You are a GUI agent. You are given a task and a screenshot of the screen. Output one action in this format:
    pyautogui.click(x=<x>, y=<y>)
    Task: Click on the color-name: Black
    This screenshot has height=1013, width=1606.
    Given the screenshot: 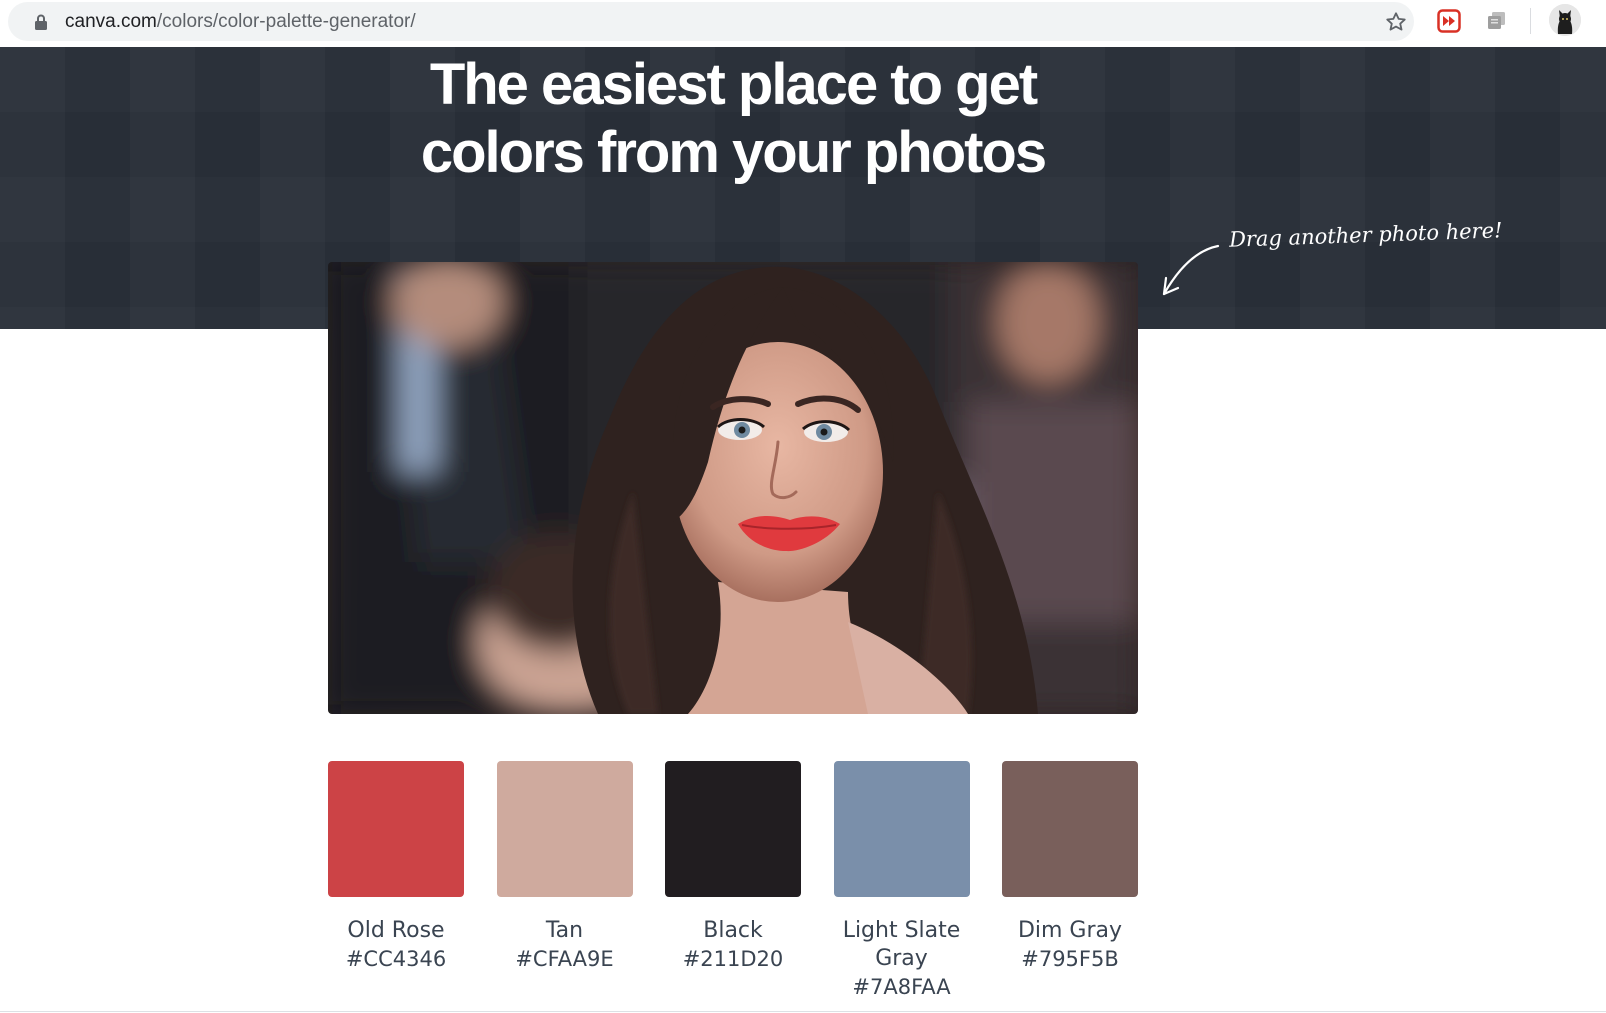 What is the action you would take?
    pyautogui.click(x=733, y=930)
    